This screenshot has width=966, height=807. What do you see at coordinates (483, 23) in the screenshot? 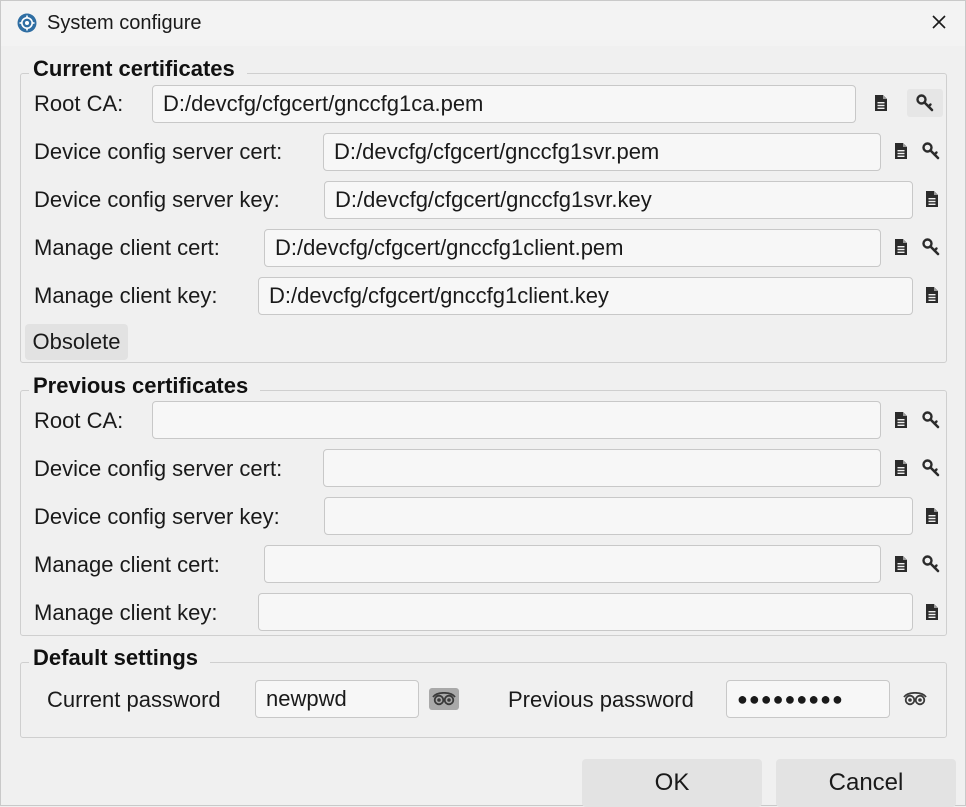
I see `title-bar: System configure` at bounding box center [483, 23].